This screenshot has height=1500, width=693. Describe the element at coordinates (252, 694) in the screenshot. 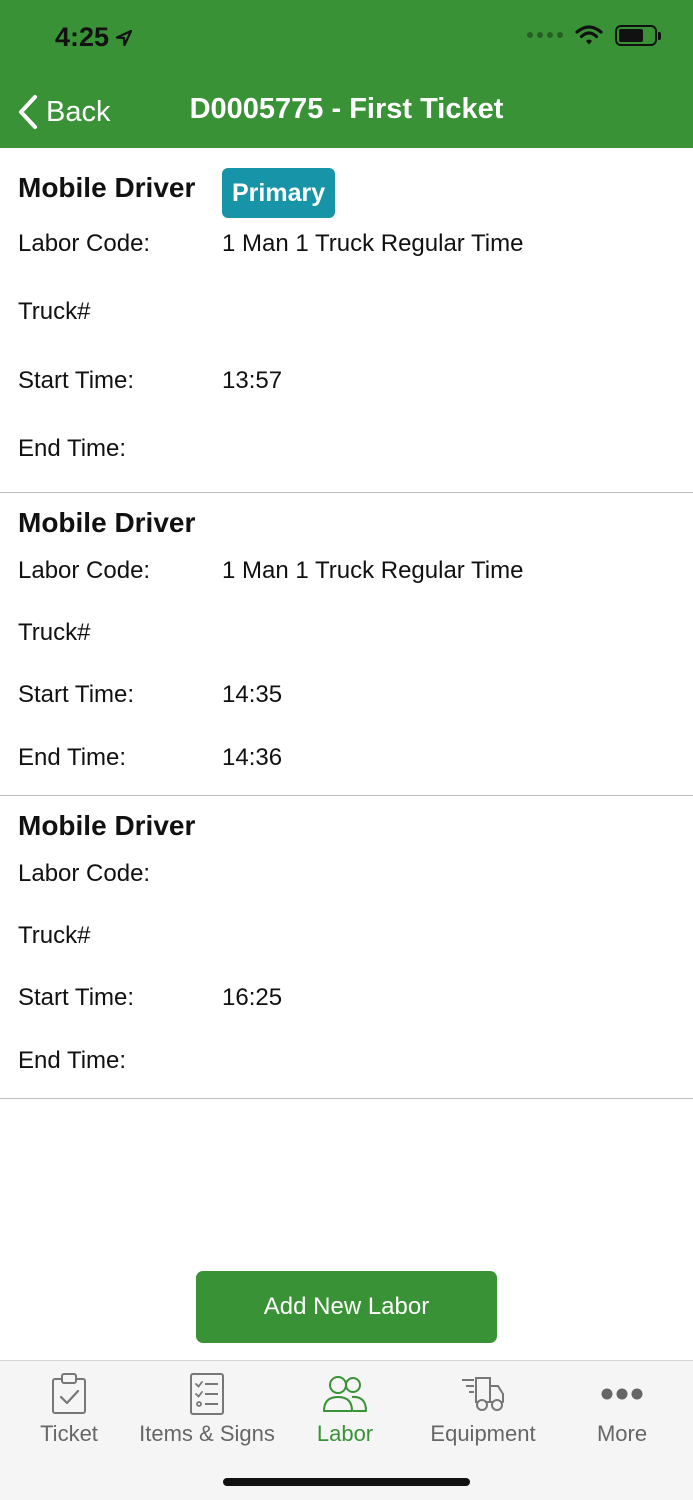

I see `start-time-value: 14:35` at that location.